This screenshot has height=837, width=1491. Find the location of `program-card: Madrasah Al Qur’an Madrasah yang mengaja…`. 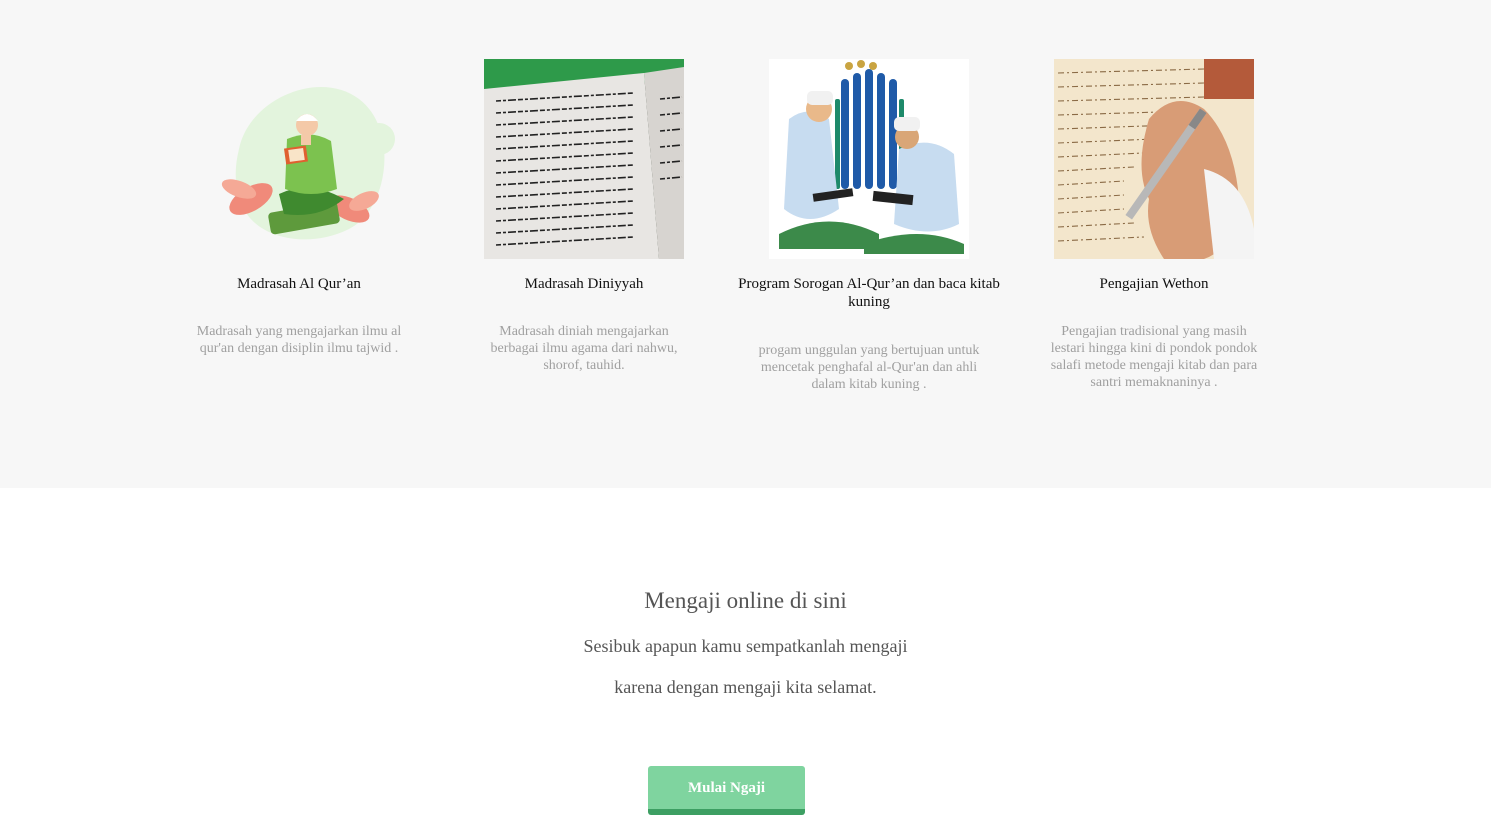

program-card: Madrasah Al Qur’an Madrasah yang mengaja… is located at coordinates (299, 207).